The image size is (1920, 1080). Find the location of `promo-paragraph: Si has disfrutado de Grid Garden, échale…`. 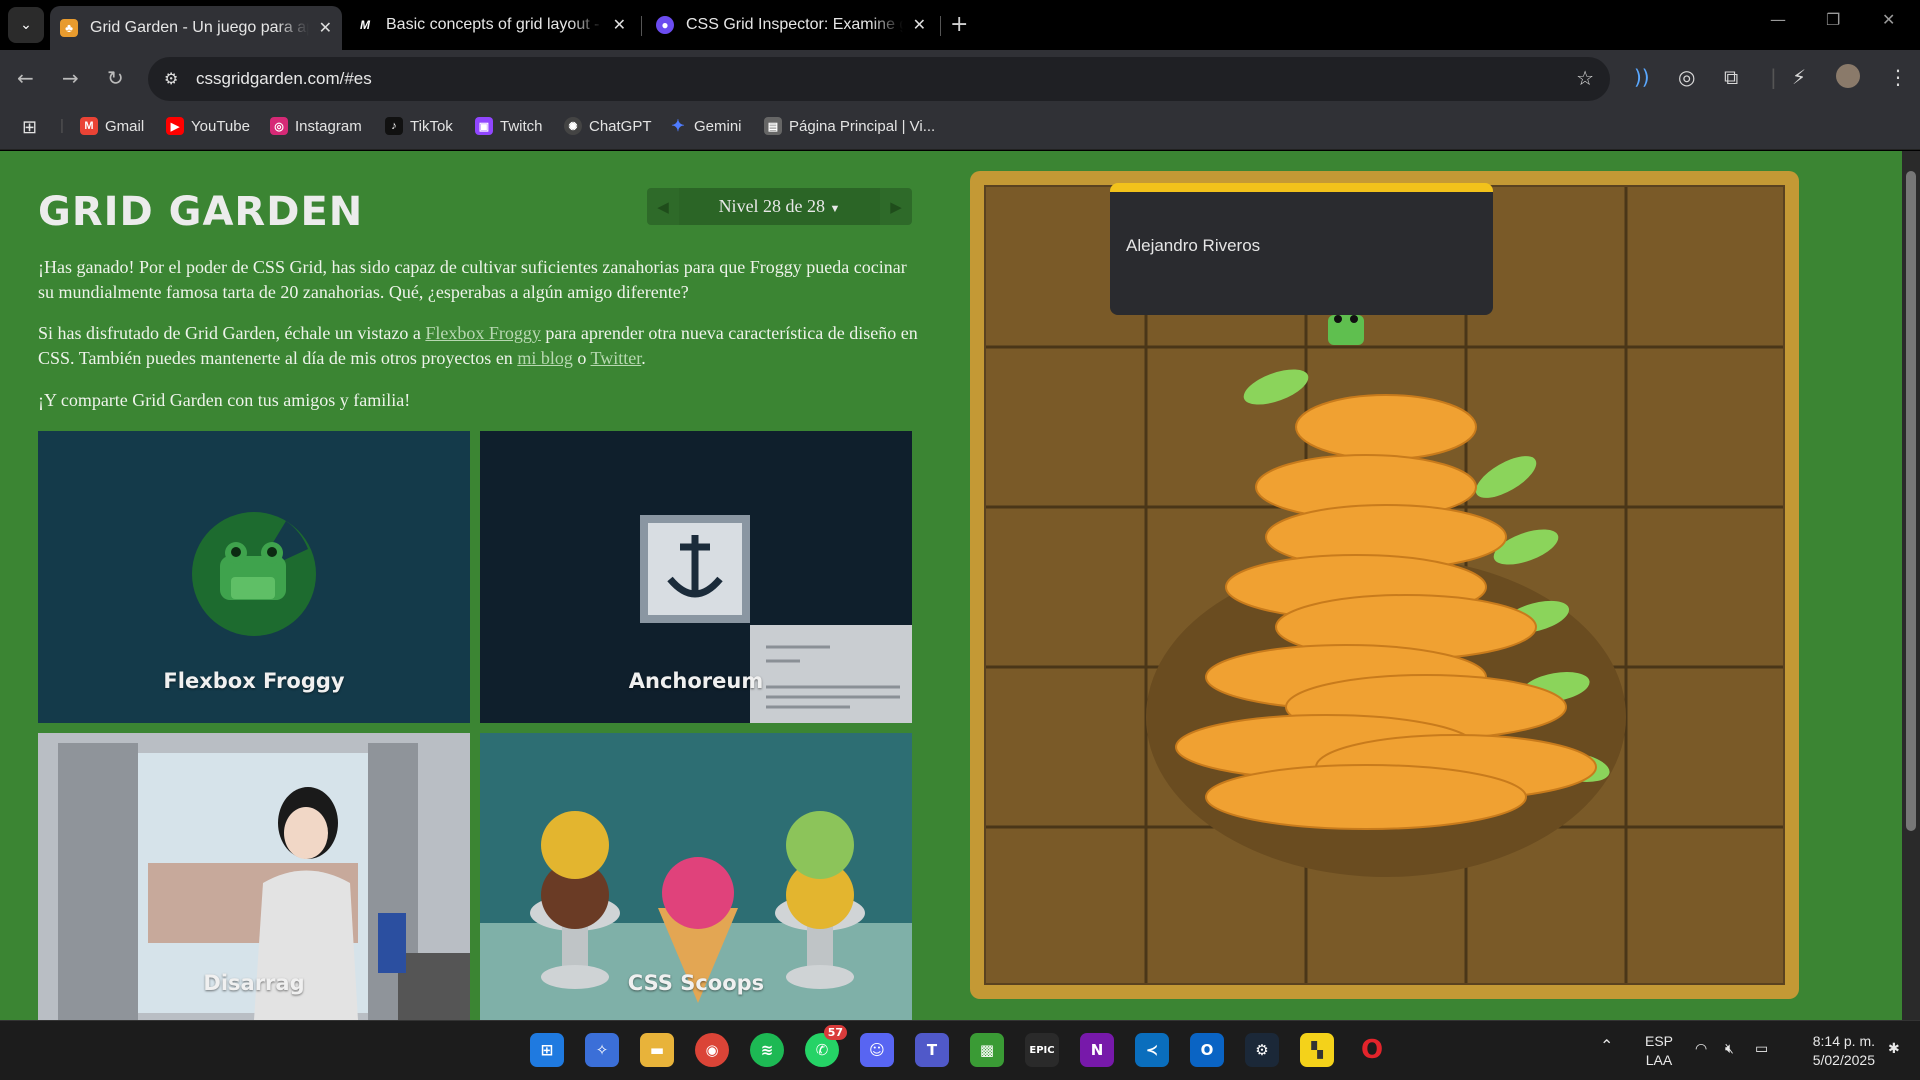

promo-paragraph: Si has disfrutado de Grid Garden, échale… is located at coordinates (478, 345).